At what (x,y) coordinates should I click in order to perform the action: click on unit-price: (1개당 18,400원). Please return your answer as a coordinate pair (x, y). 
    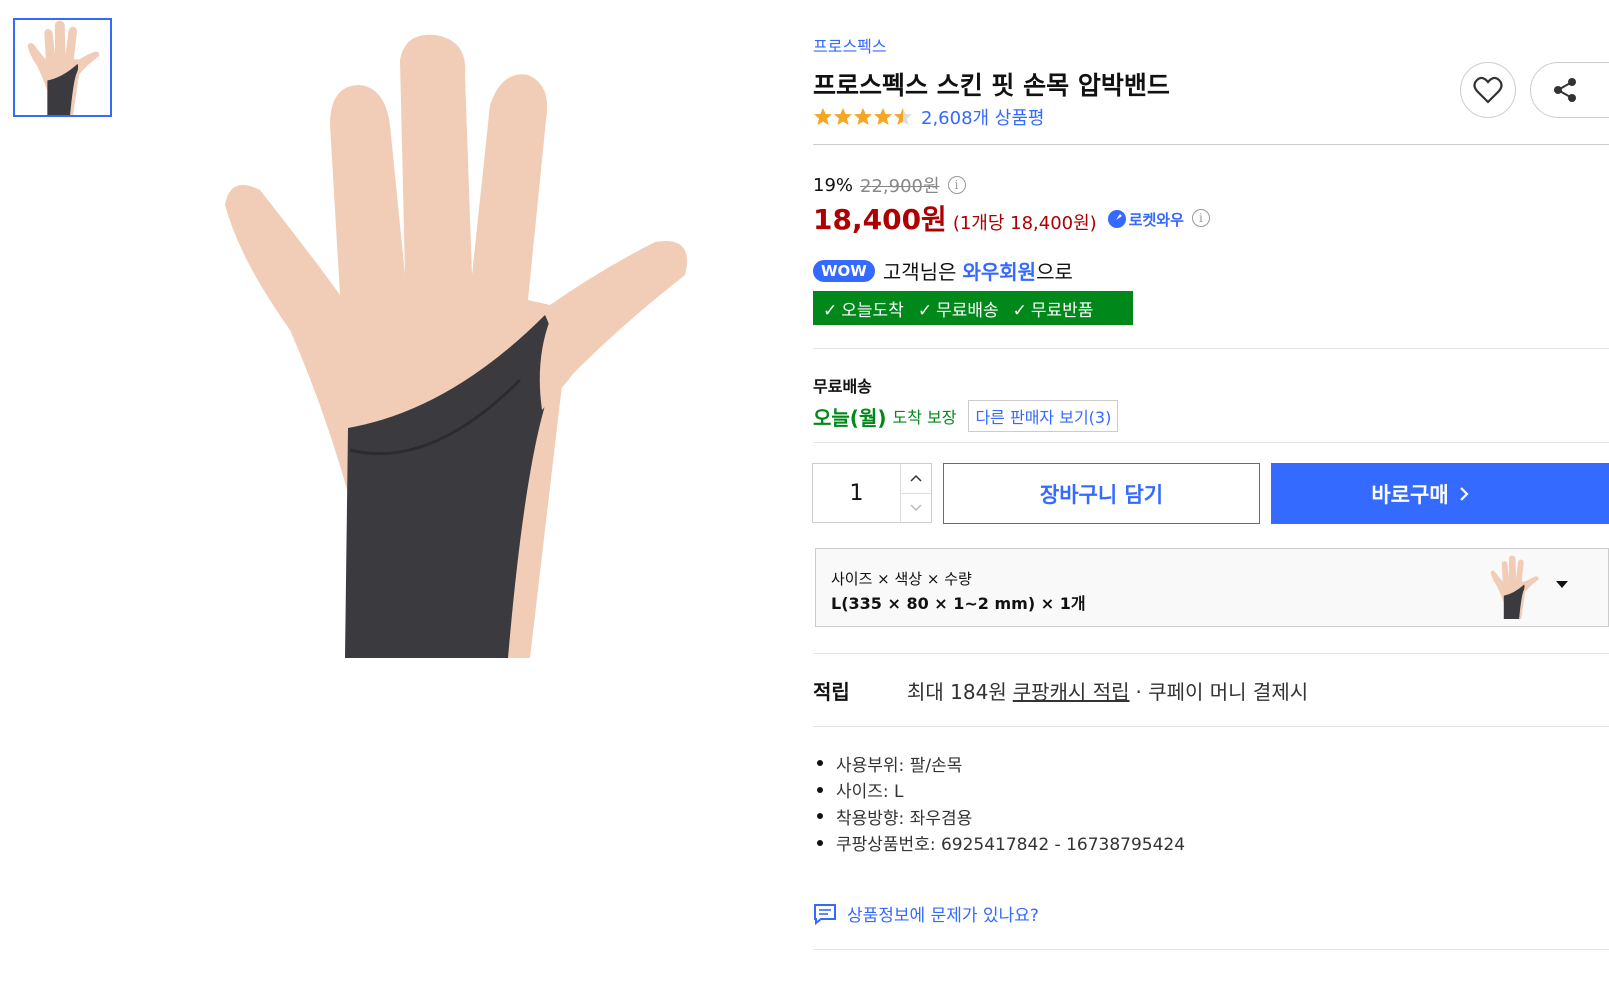
    Looking at the image, I should click on (1024, 223).